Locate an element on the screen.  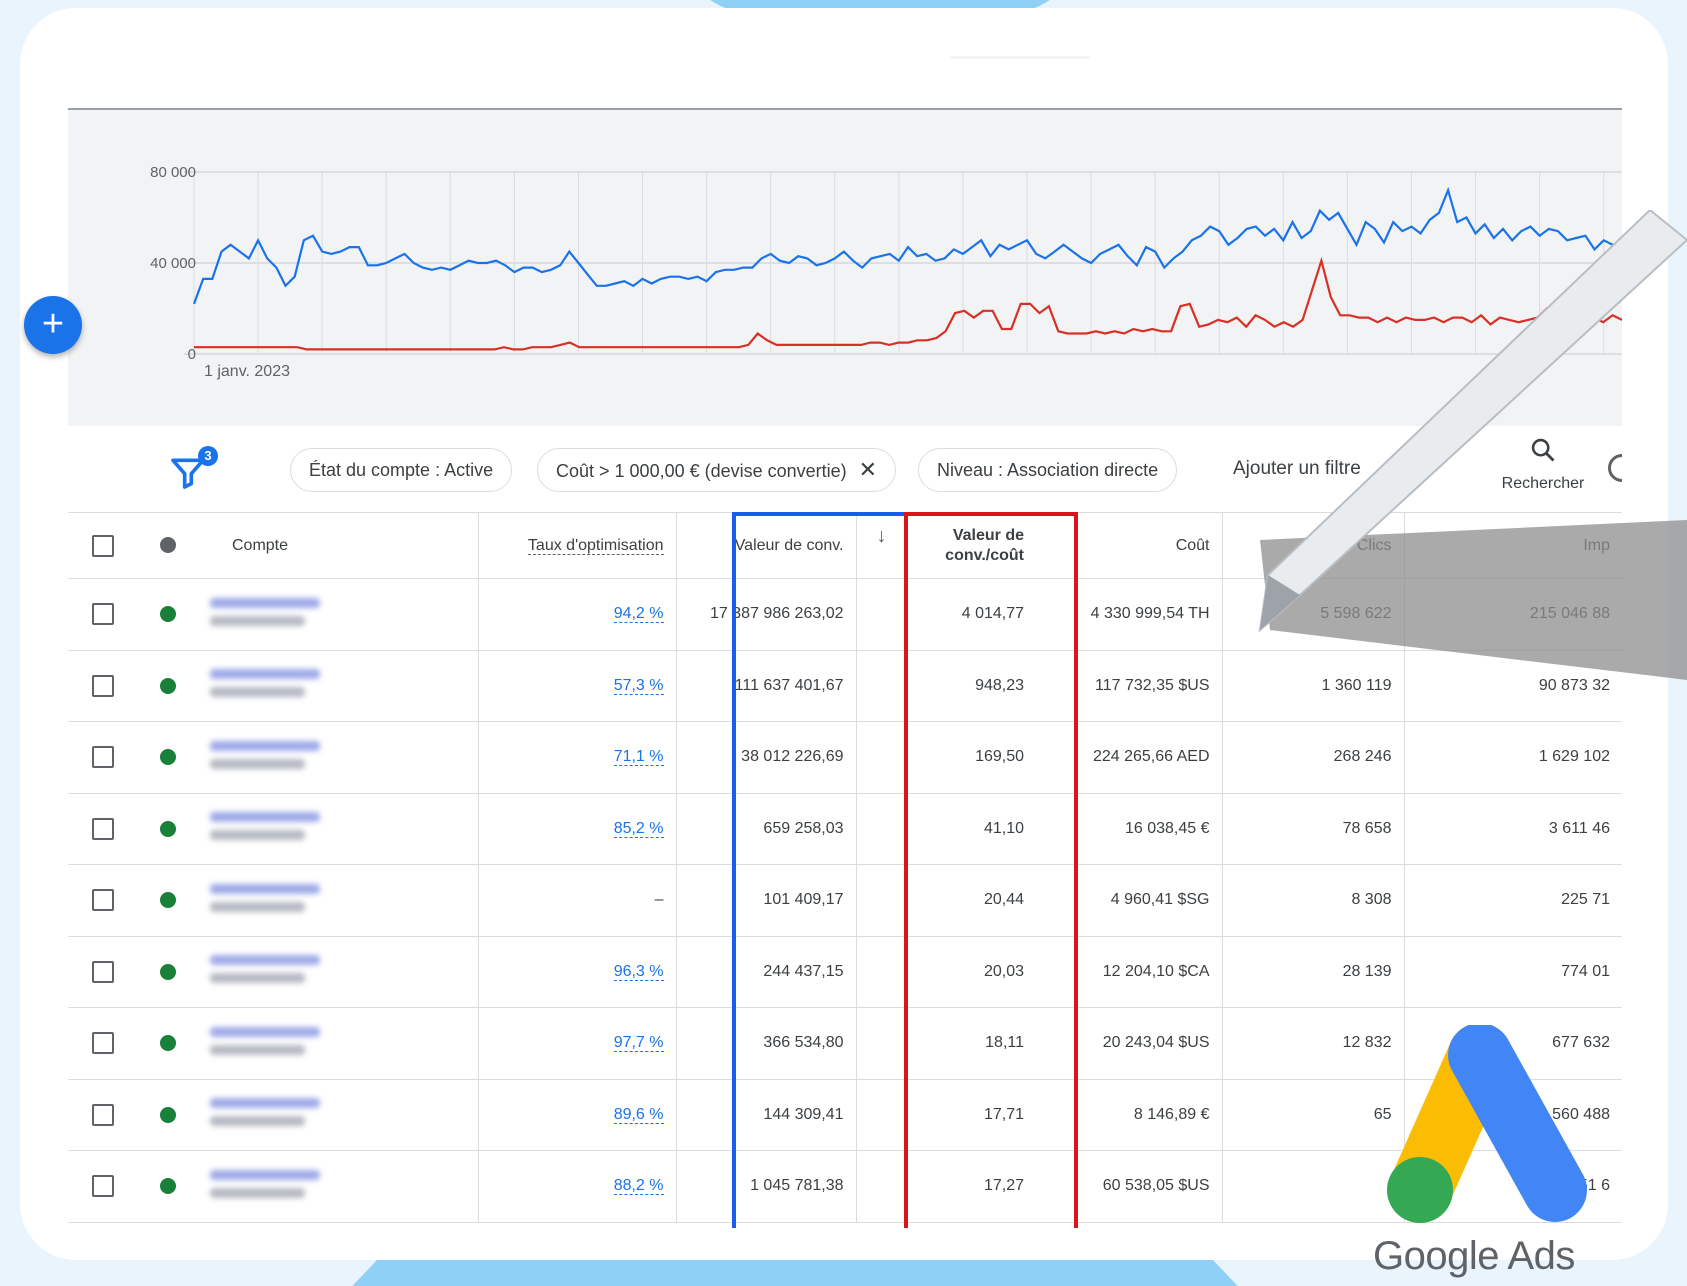
valeur-conv-cout-cell: 17,71 is located at coordinates (945, 1115).